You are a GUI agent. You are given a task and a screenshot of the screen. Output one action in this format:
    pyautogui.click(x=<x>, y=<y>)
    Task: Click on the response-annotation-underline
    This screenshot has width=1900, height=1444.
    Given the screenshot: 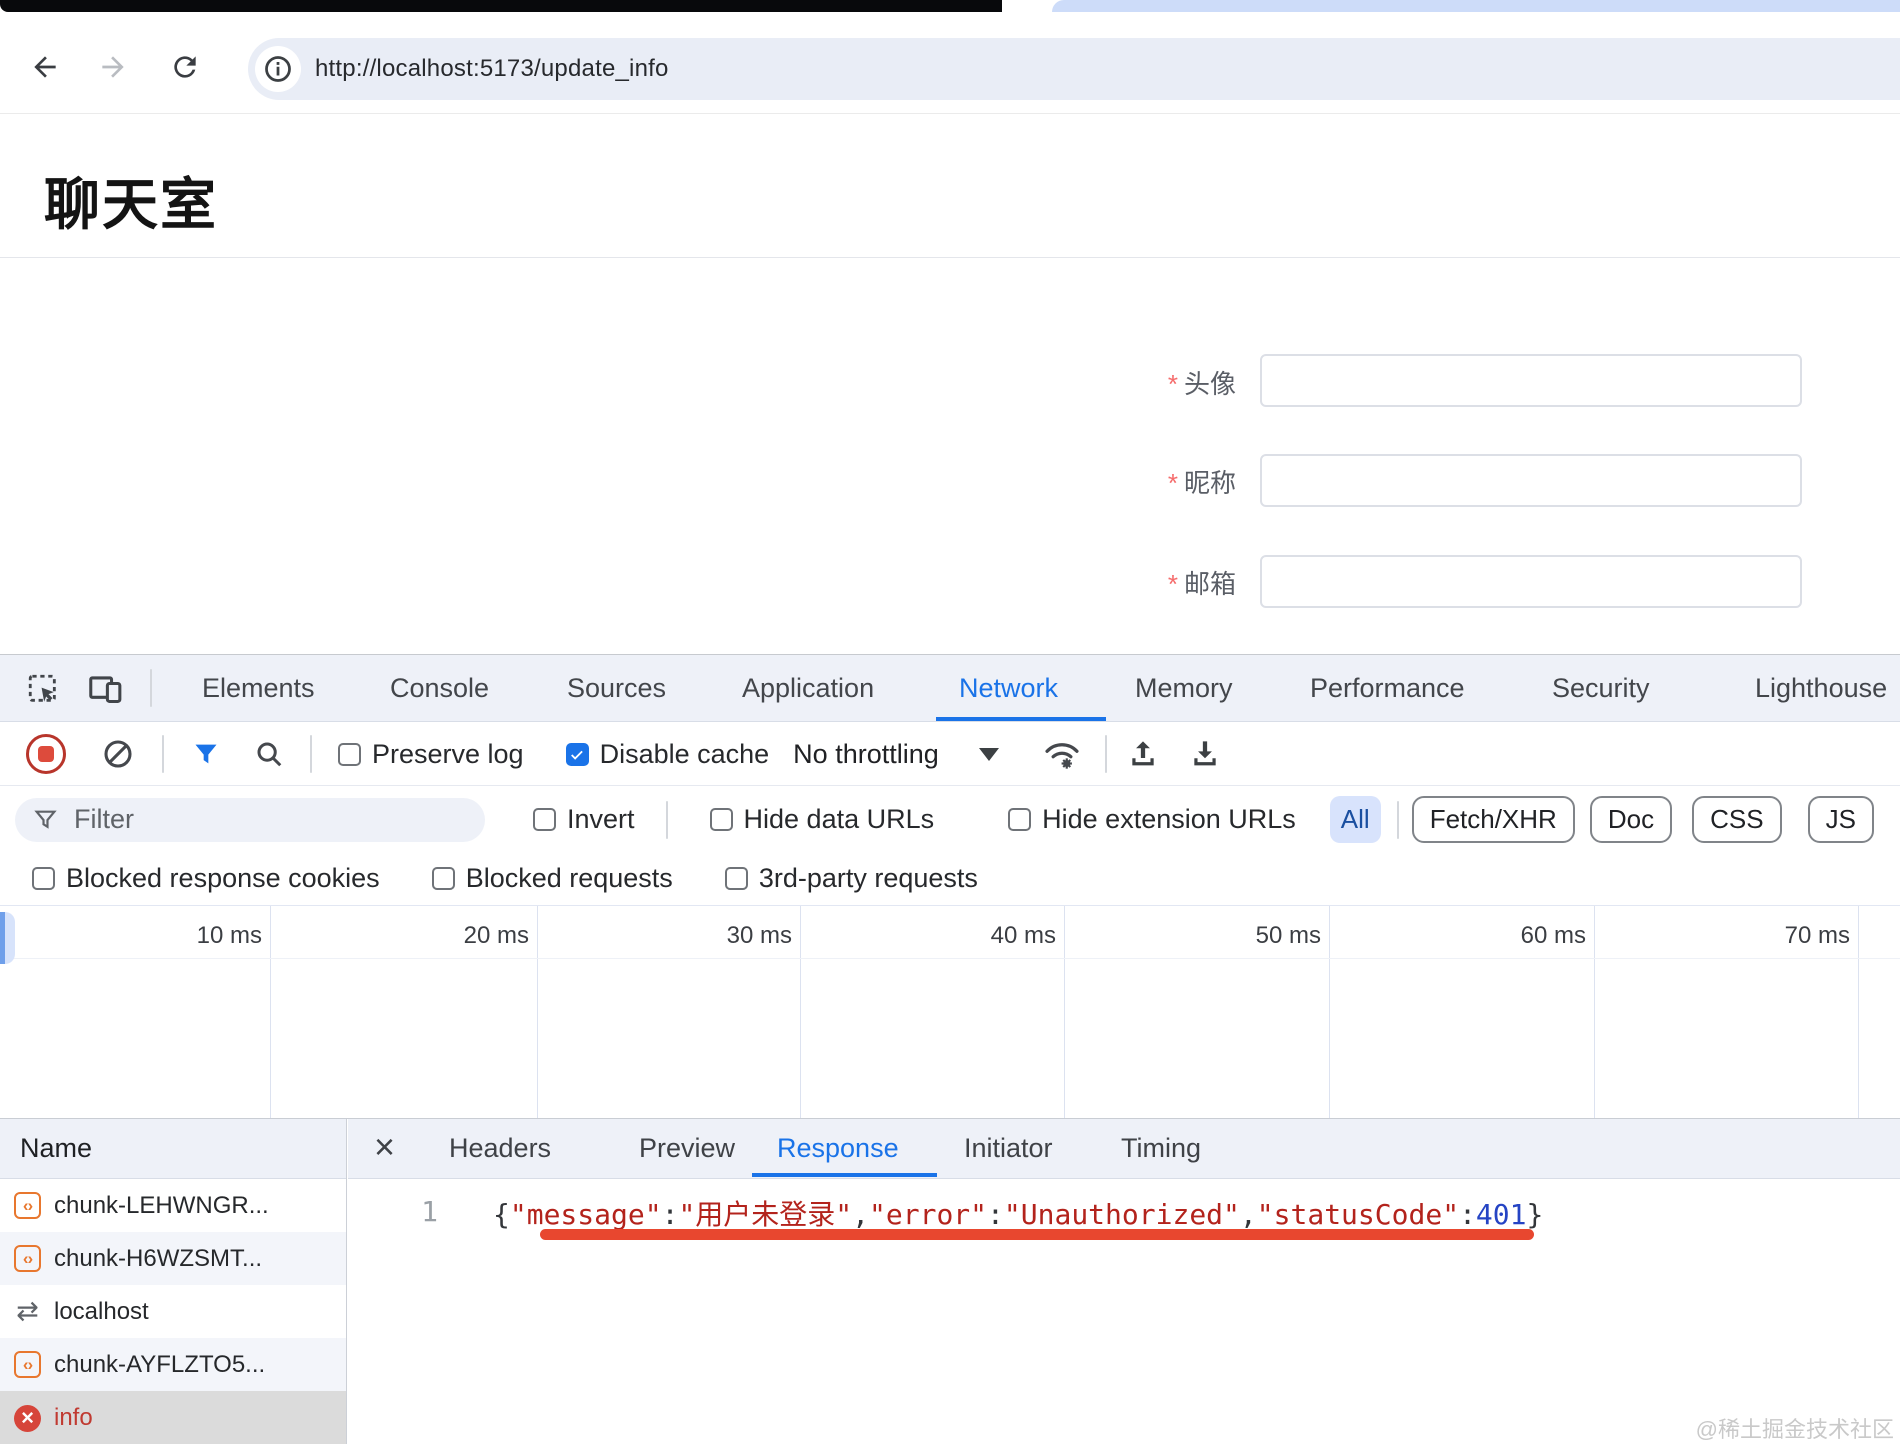 What is the action you would take?
    pyautogui.click(x=1037, y=1234)
    